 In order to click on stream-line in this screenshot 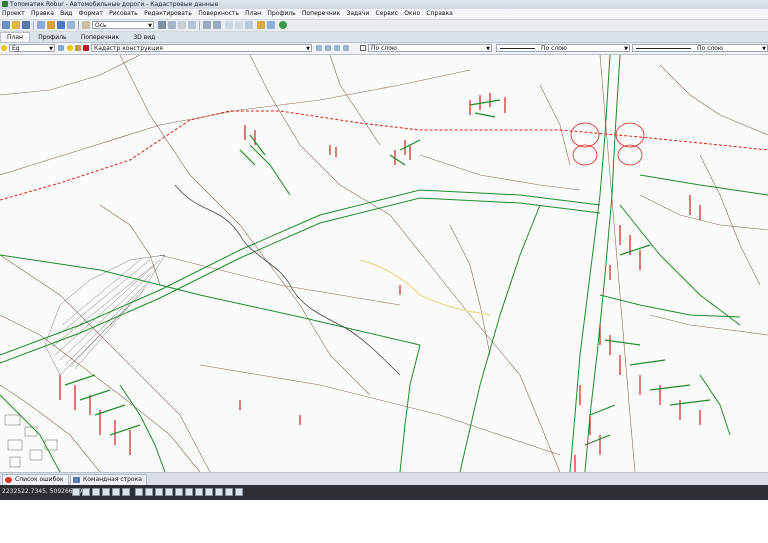, I will do `click(287, 280)`.